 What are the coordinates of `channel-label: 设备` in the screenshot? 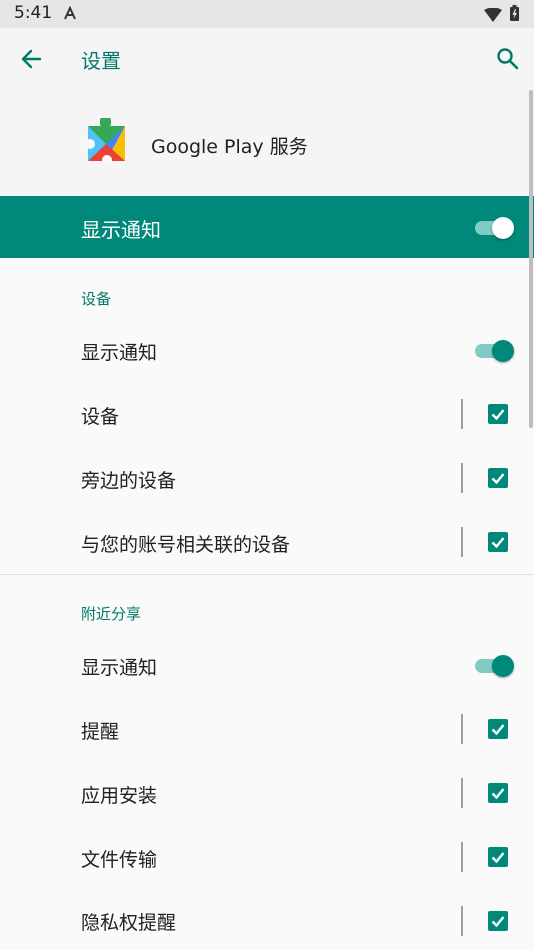 It's located at (100, 417).